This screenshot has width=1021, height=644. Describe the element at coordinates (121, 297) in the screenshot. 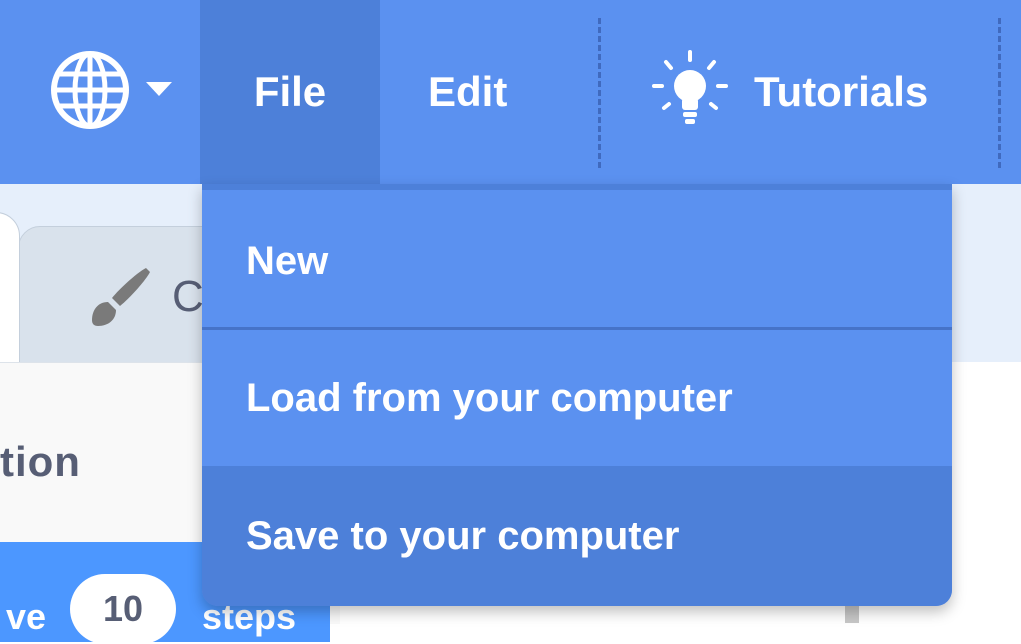

I see `paintbrush-icon` at that location.